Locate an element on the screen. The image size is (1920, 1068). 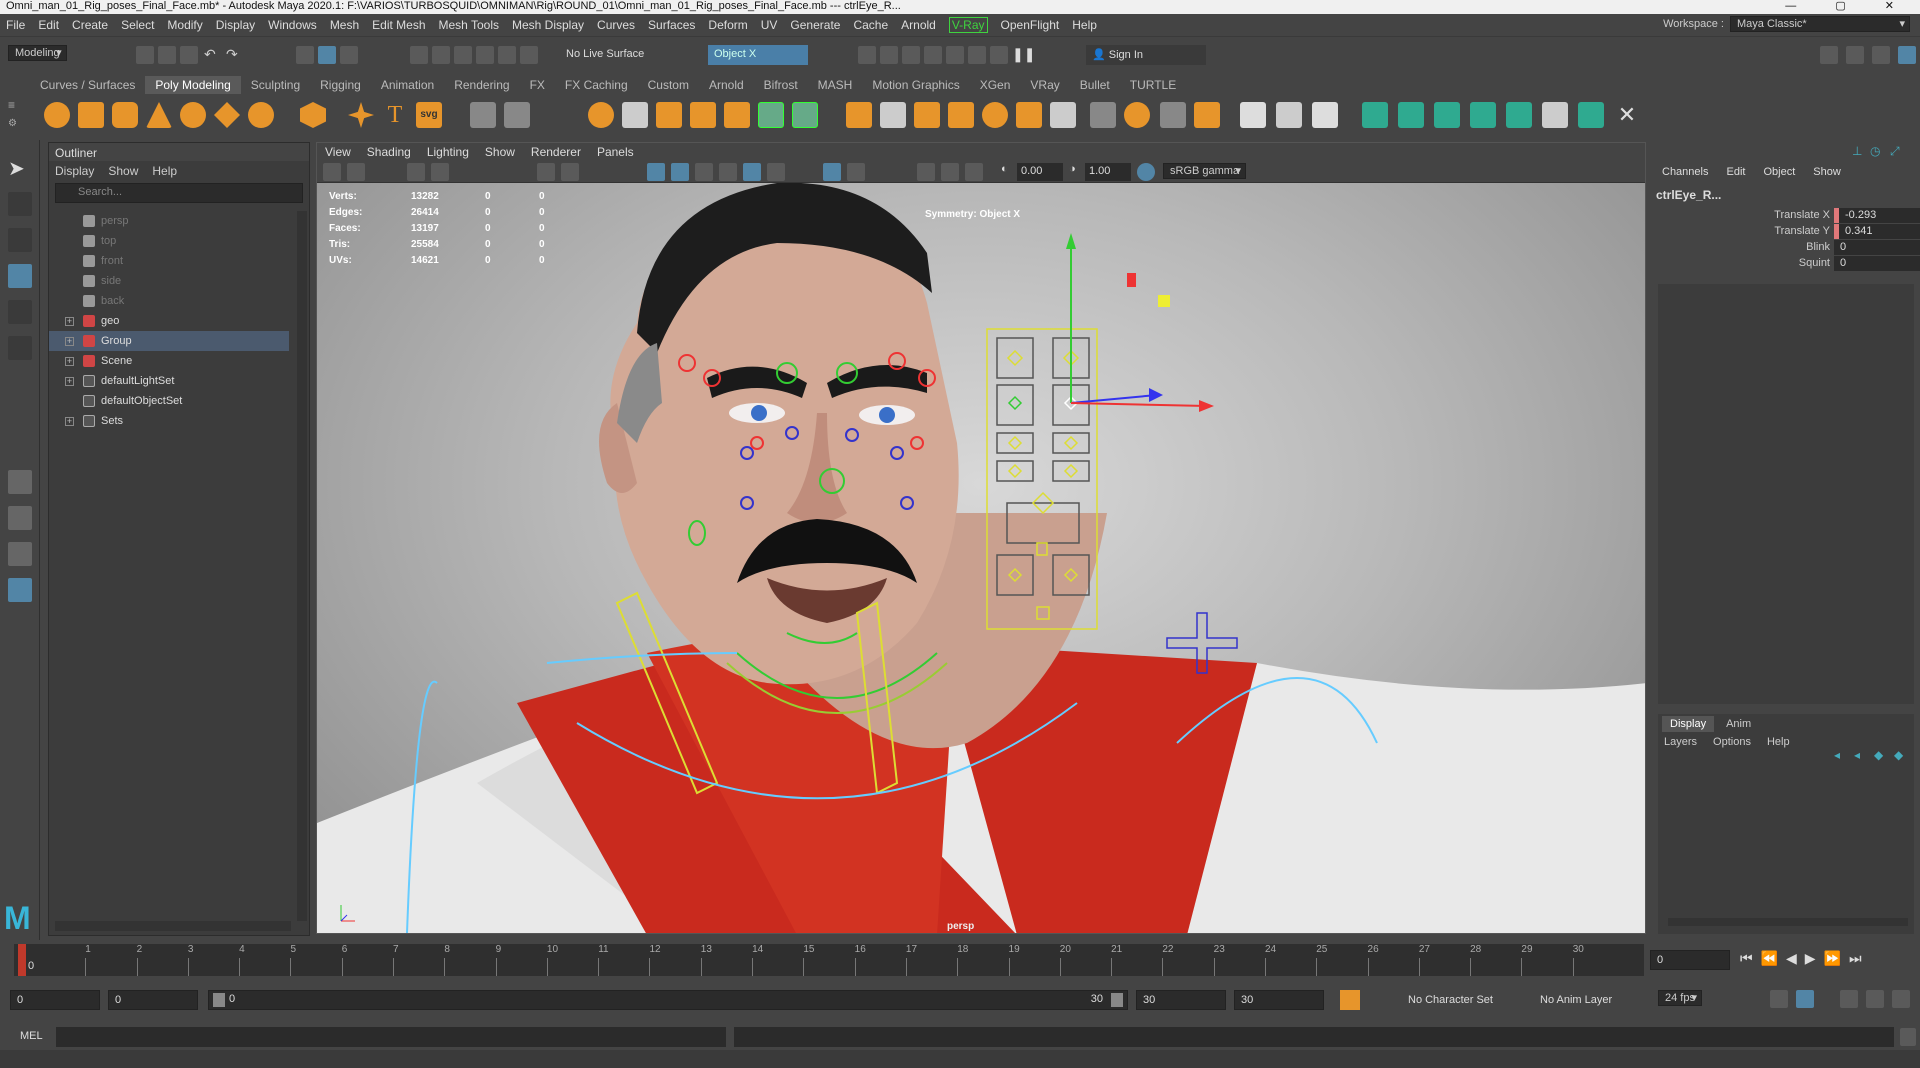
layer-menu-options: Options is located at coordinates (1732, 742).